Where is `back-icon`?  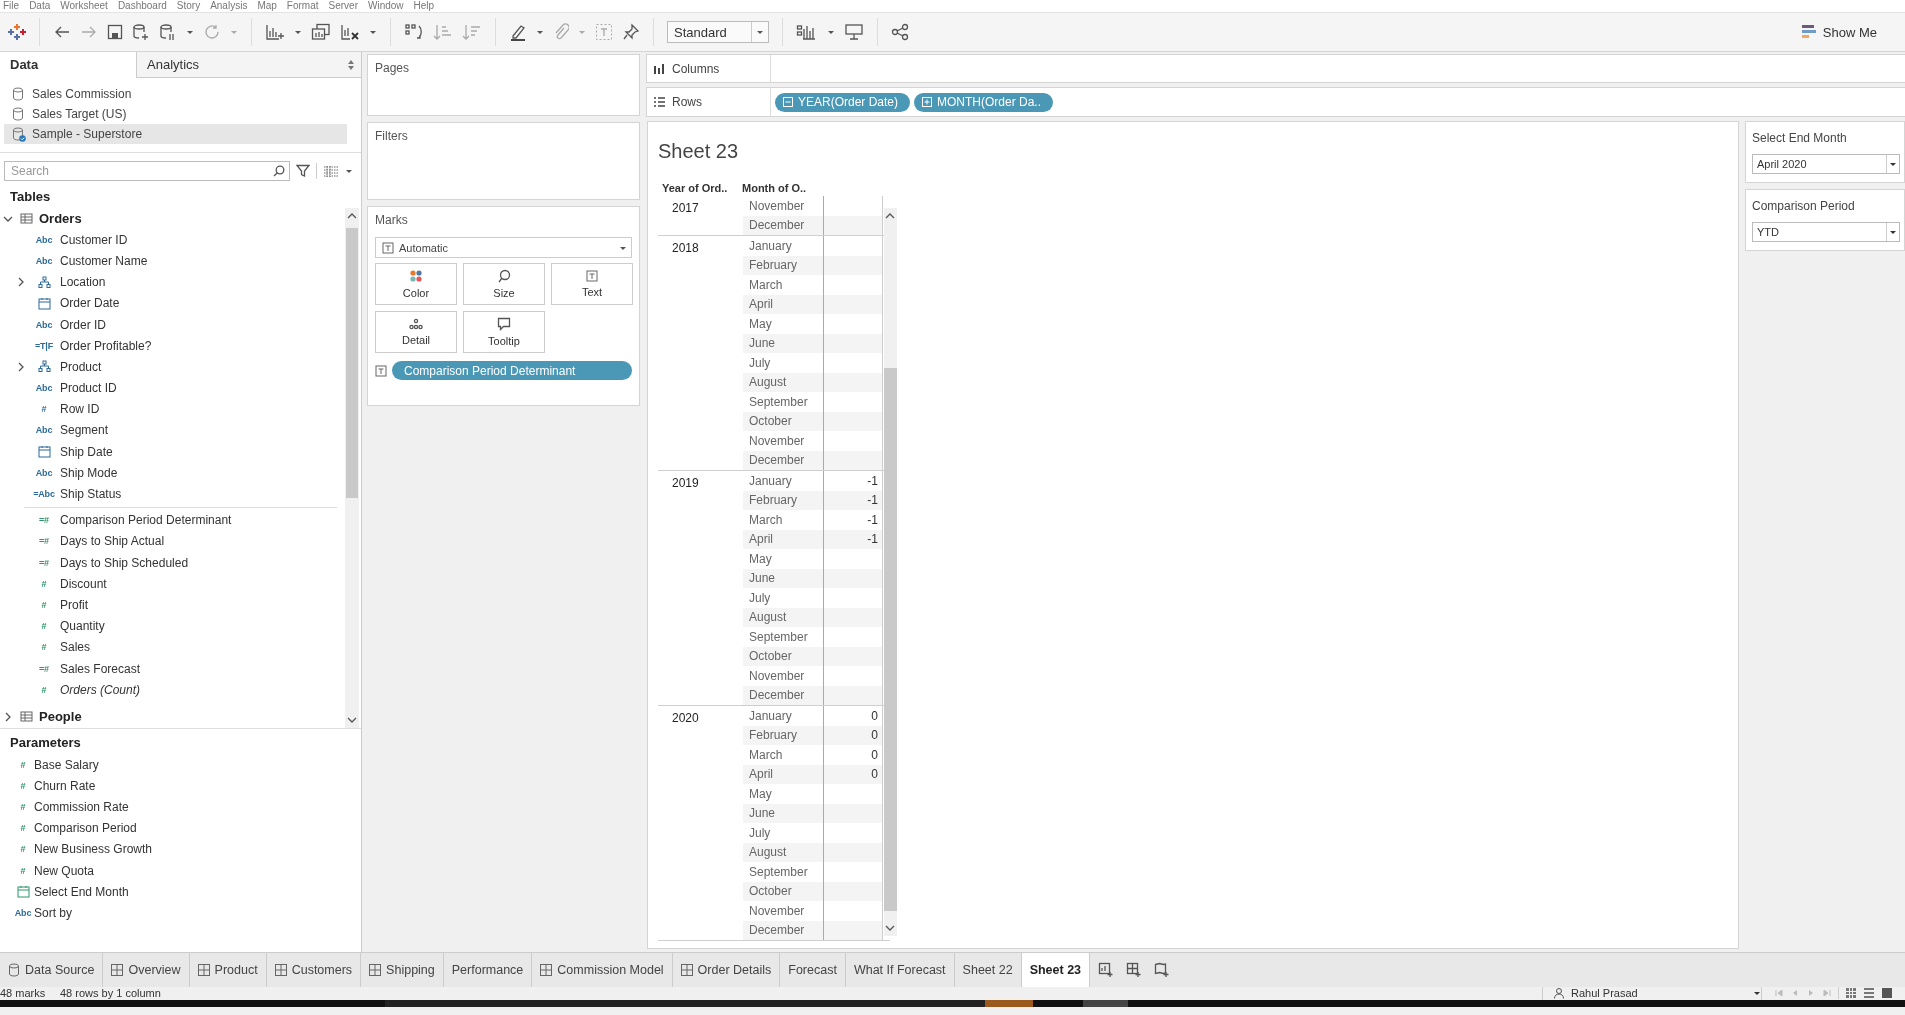 back-icon is located at coordinates (62, 32).